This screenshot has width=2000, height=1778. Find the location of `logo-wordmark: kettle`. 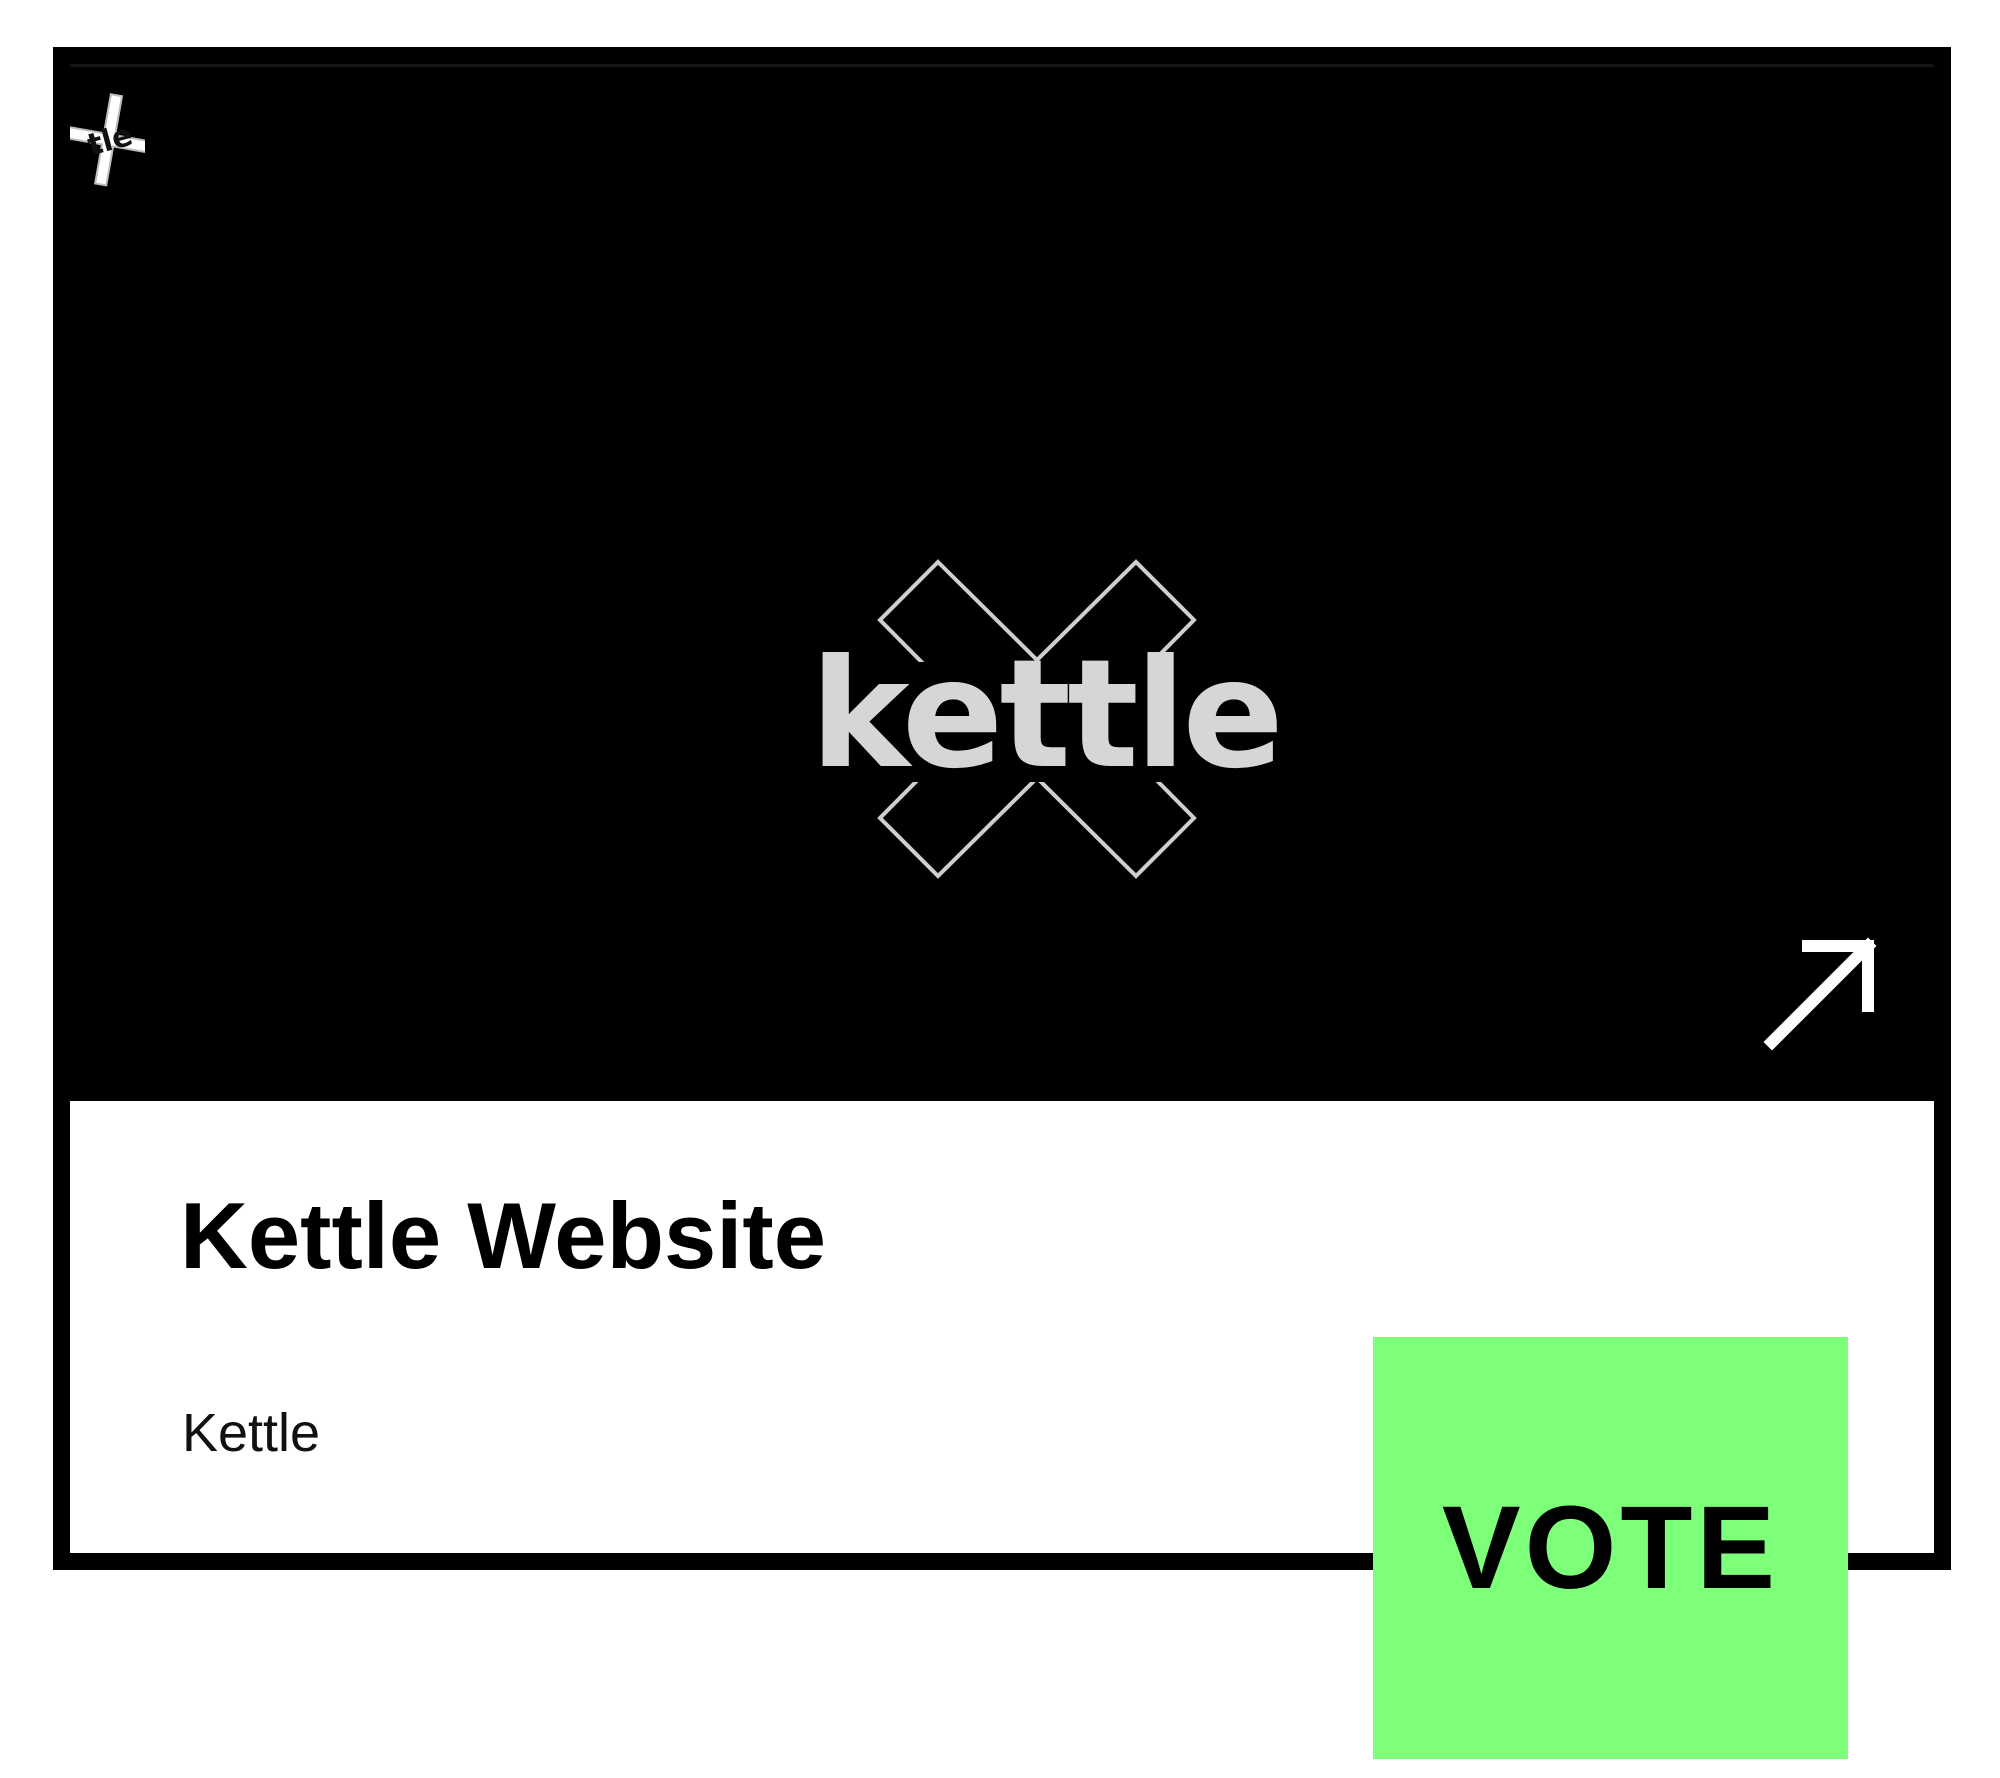

logo-wordmark: kettle is located at coordinates (1045, 715).